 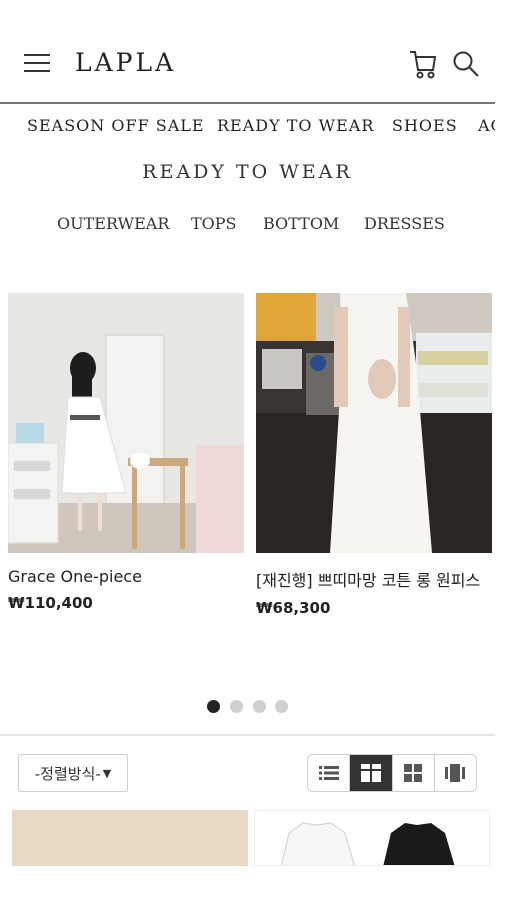 I want to click on app-header: LAPLA, so click(x=253, y=52).